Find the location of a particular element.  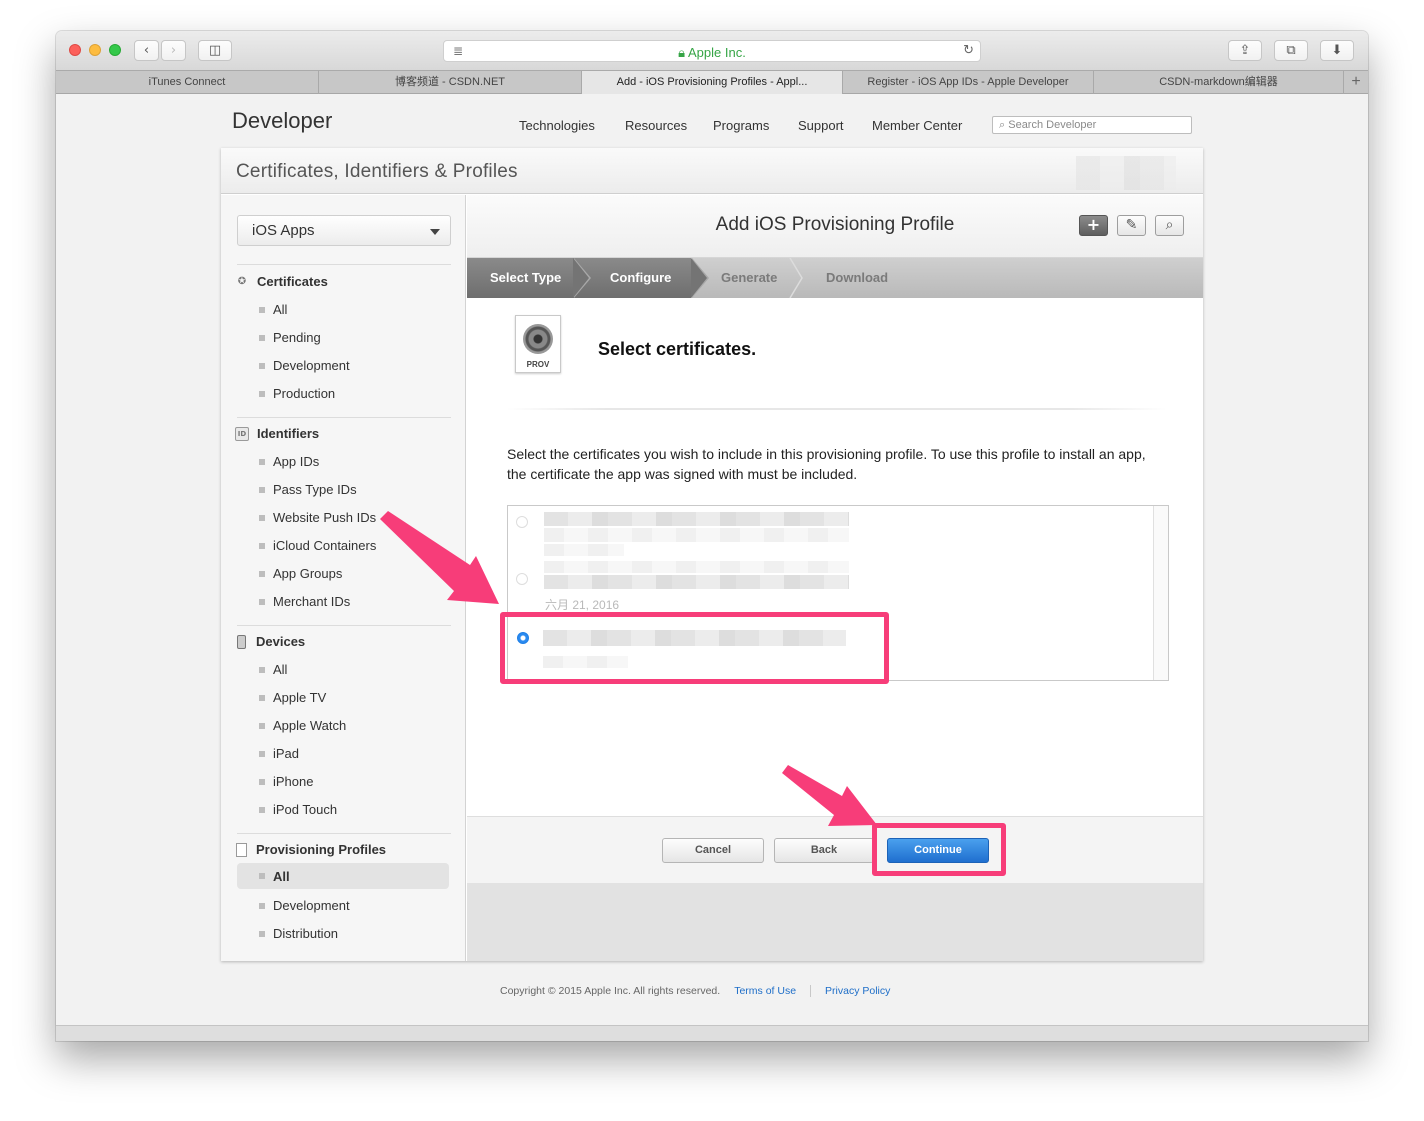

sidebar-item-certificates-all: All is located at coordinates (273, 309).